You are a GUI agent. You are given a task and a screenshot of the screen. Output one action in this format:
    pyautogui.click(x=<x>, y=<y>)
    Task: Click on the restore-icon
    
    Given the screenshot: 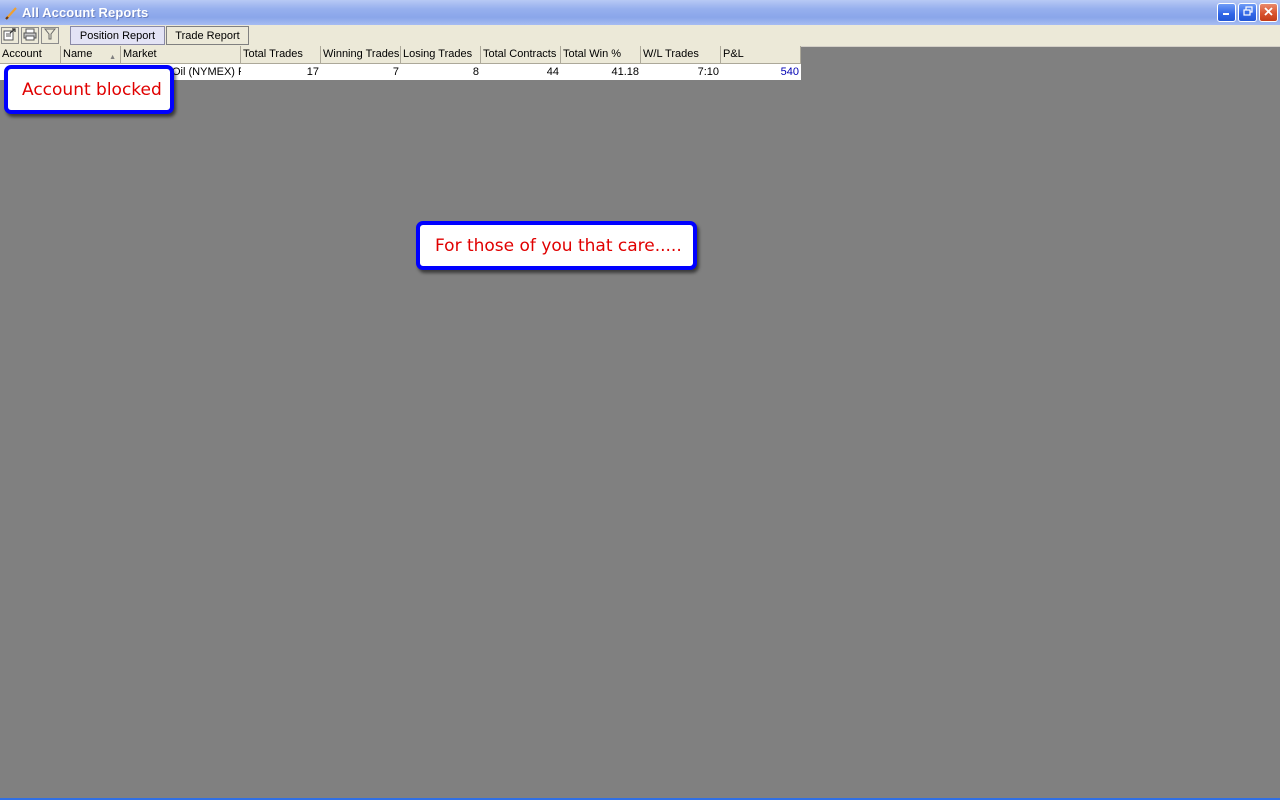 What is the action you would take?
    pyautogui.click(x=1247, y=12)
    